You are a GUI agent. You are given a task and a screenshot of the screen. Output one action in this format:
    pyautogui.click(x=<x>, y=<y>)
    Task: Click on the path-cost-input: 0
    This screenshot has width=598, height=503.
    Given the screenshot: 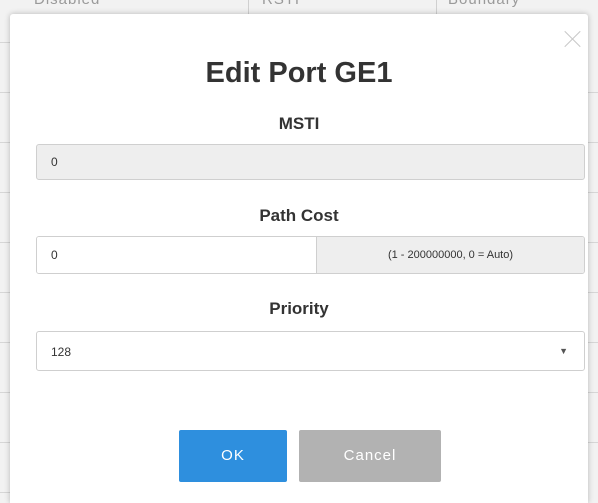 What is the action you would take?
    pyautogui.click(x=177, y=255)
    